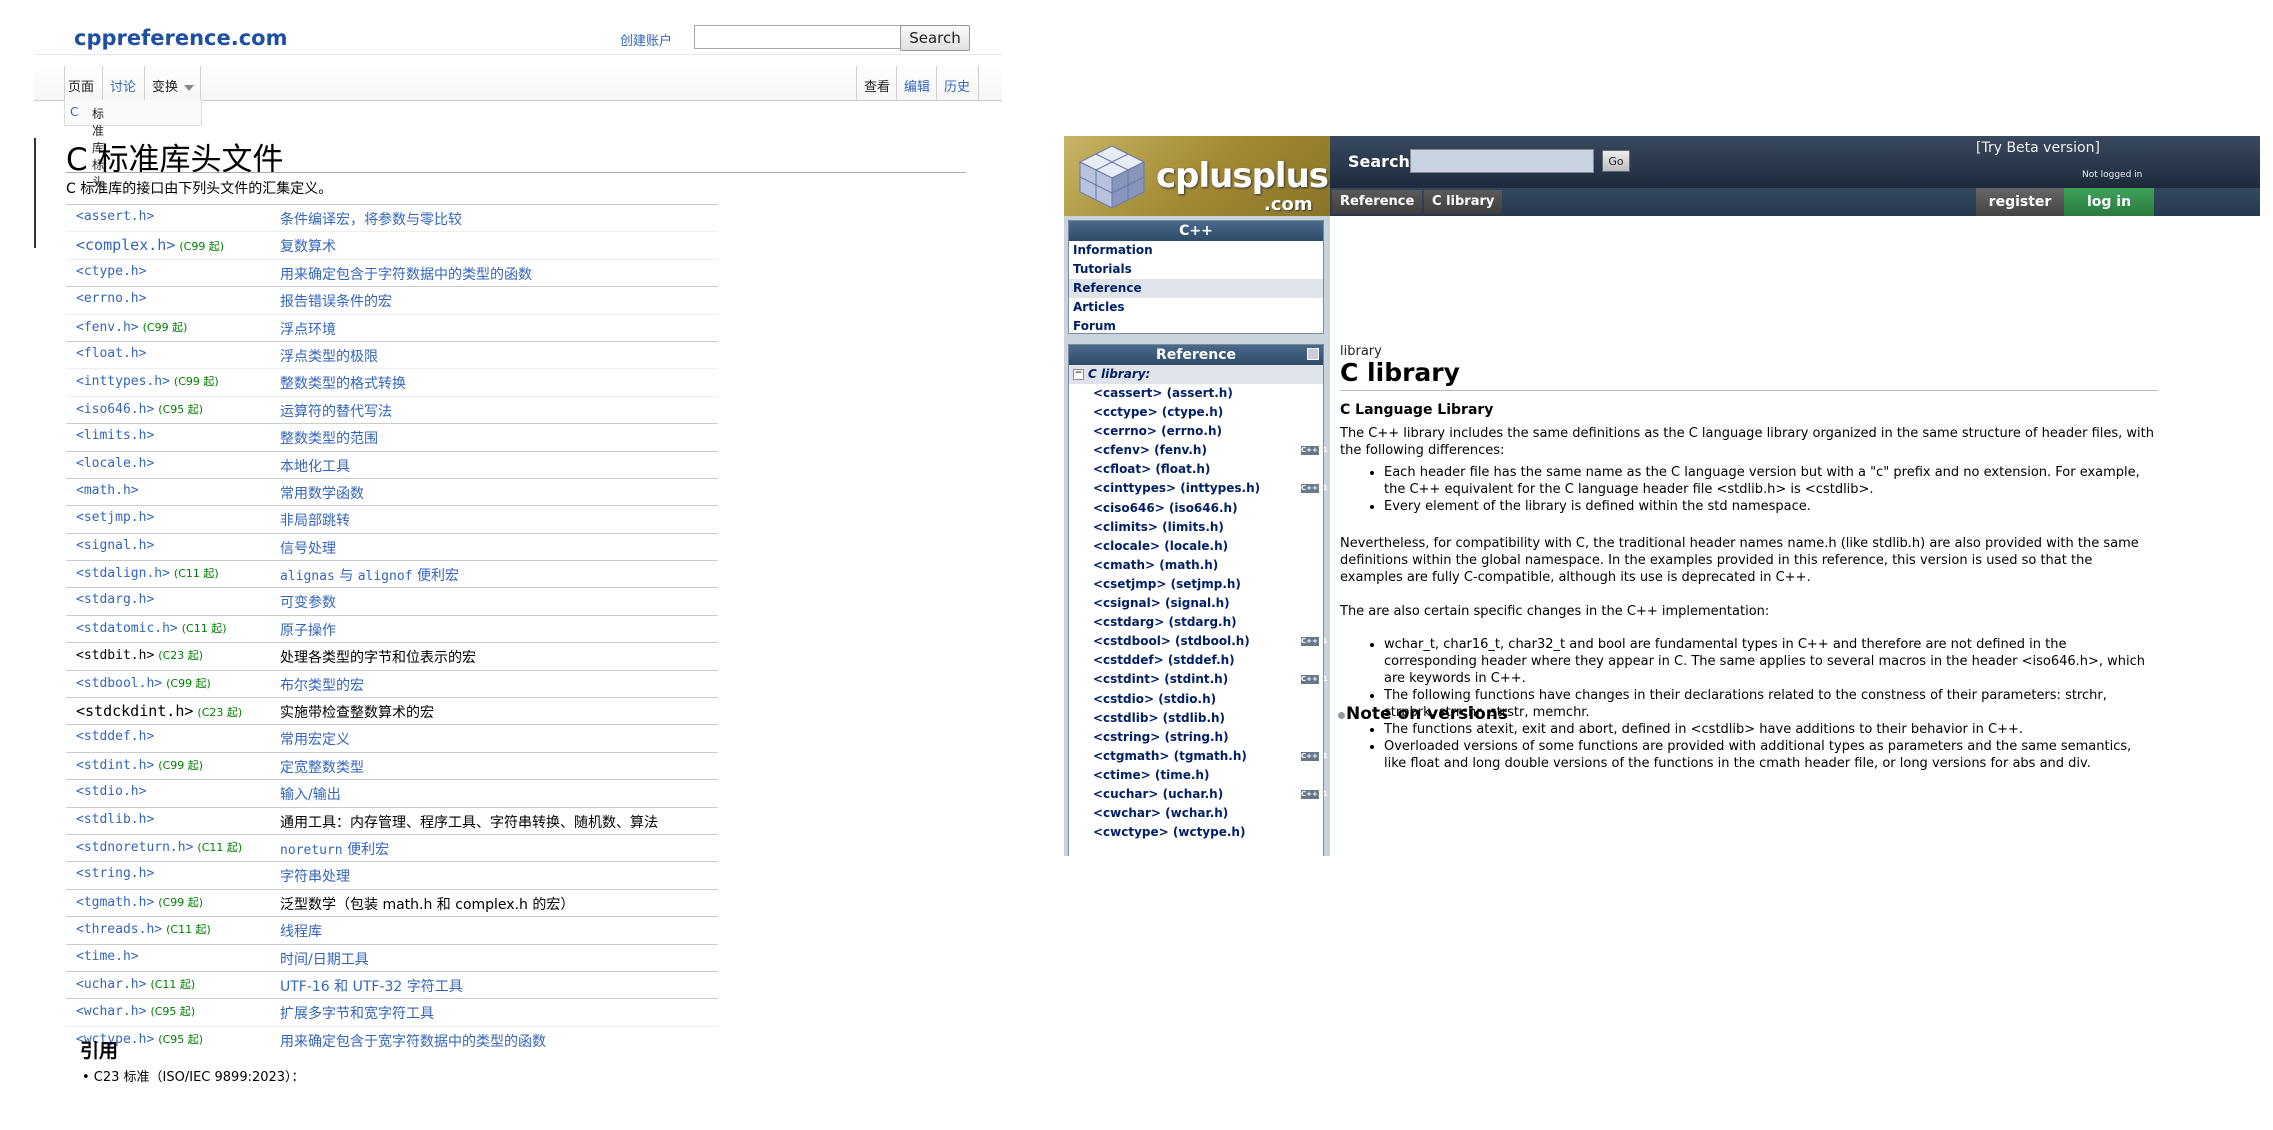 The image size is (2273, 1130). What do you see at coordinates (1196, 326) in the screenshot?
I see `sidebar-item-forum: Forum` at bounding box center [1196, 326].